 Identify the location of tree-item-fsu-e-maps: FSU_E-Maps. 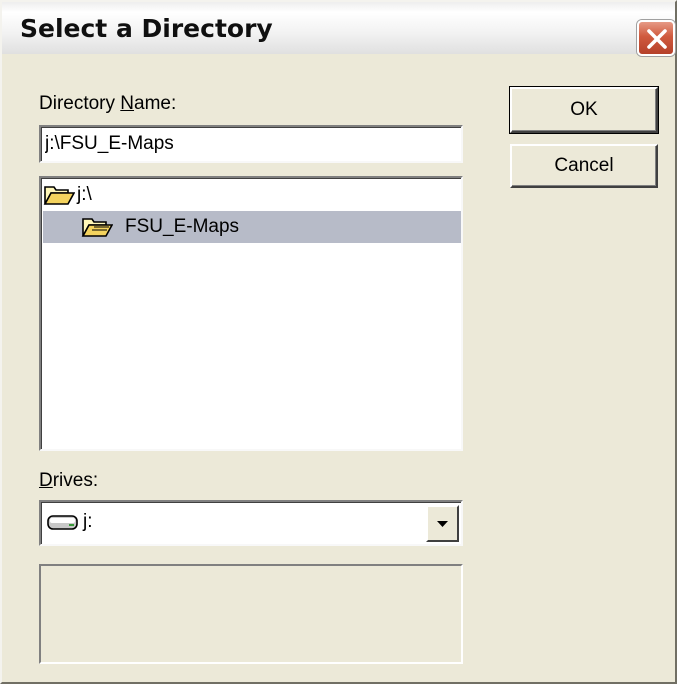
(252, 227).